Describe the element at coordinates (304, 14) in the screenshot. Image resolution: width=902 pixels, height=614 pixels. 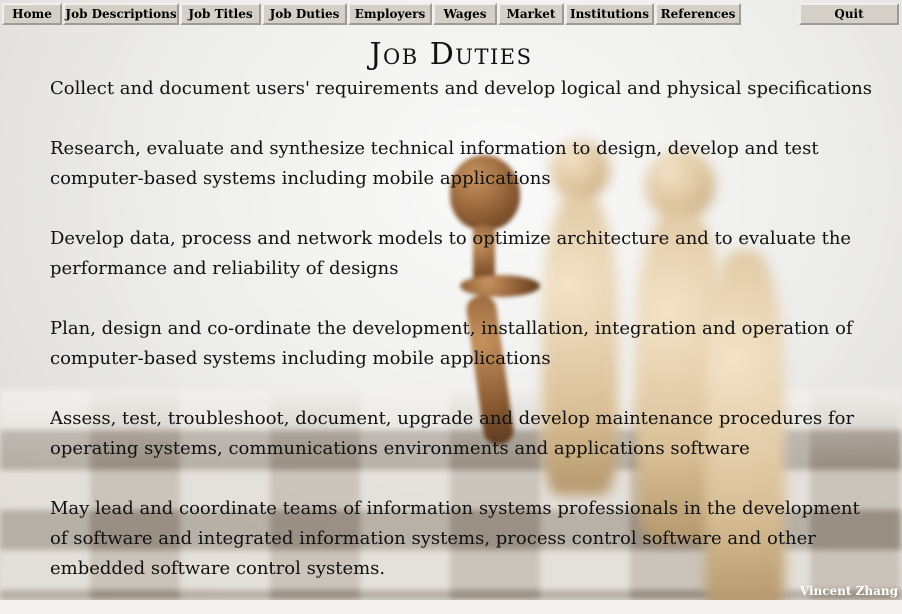
I see `menu-job-duties-button: Job Duties` at that location.